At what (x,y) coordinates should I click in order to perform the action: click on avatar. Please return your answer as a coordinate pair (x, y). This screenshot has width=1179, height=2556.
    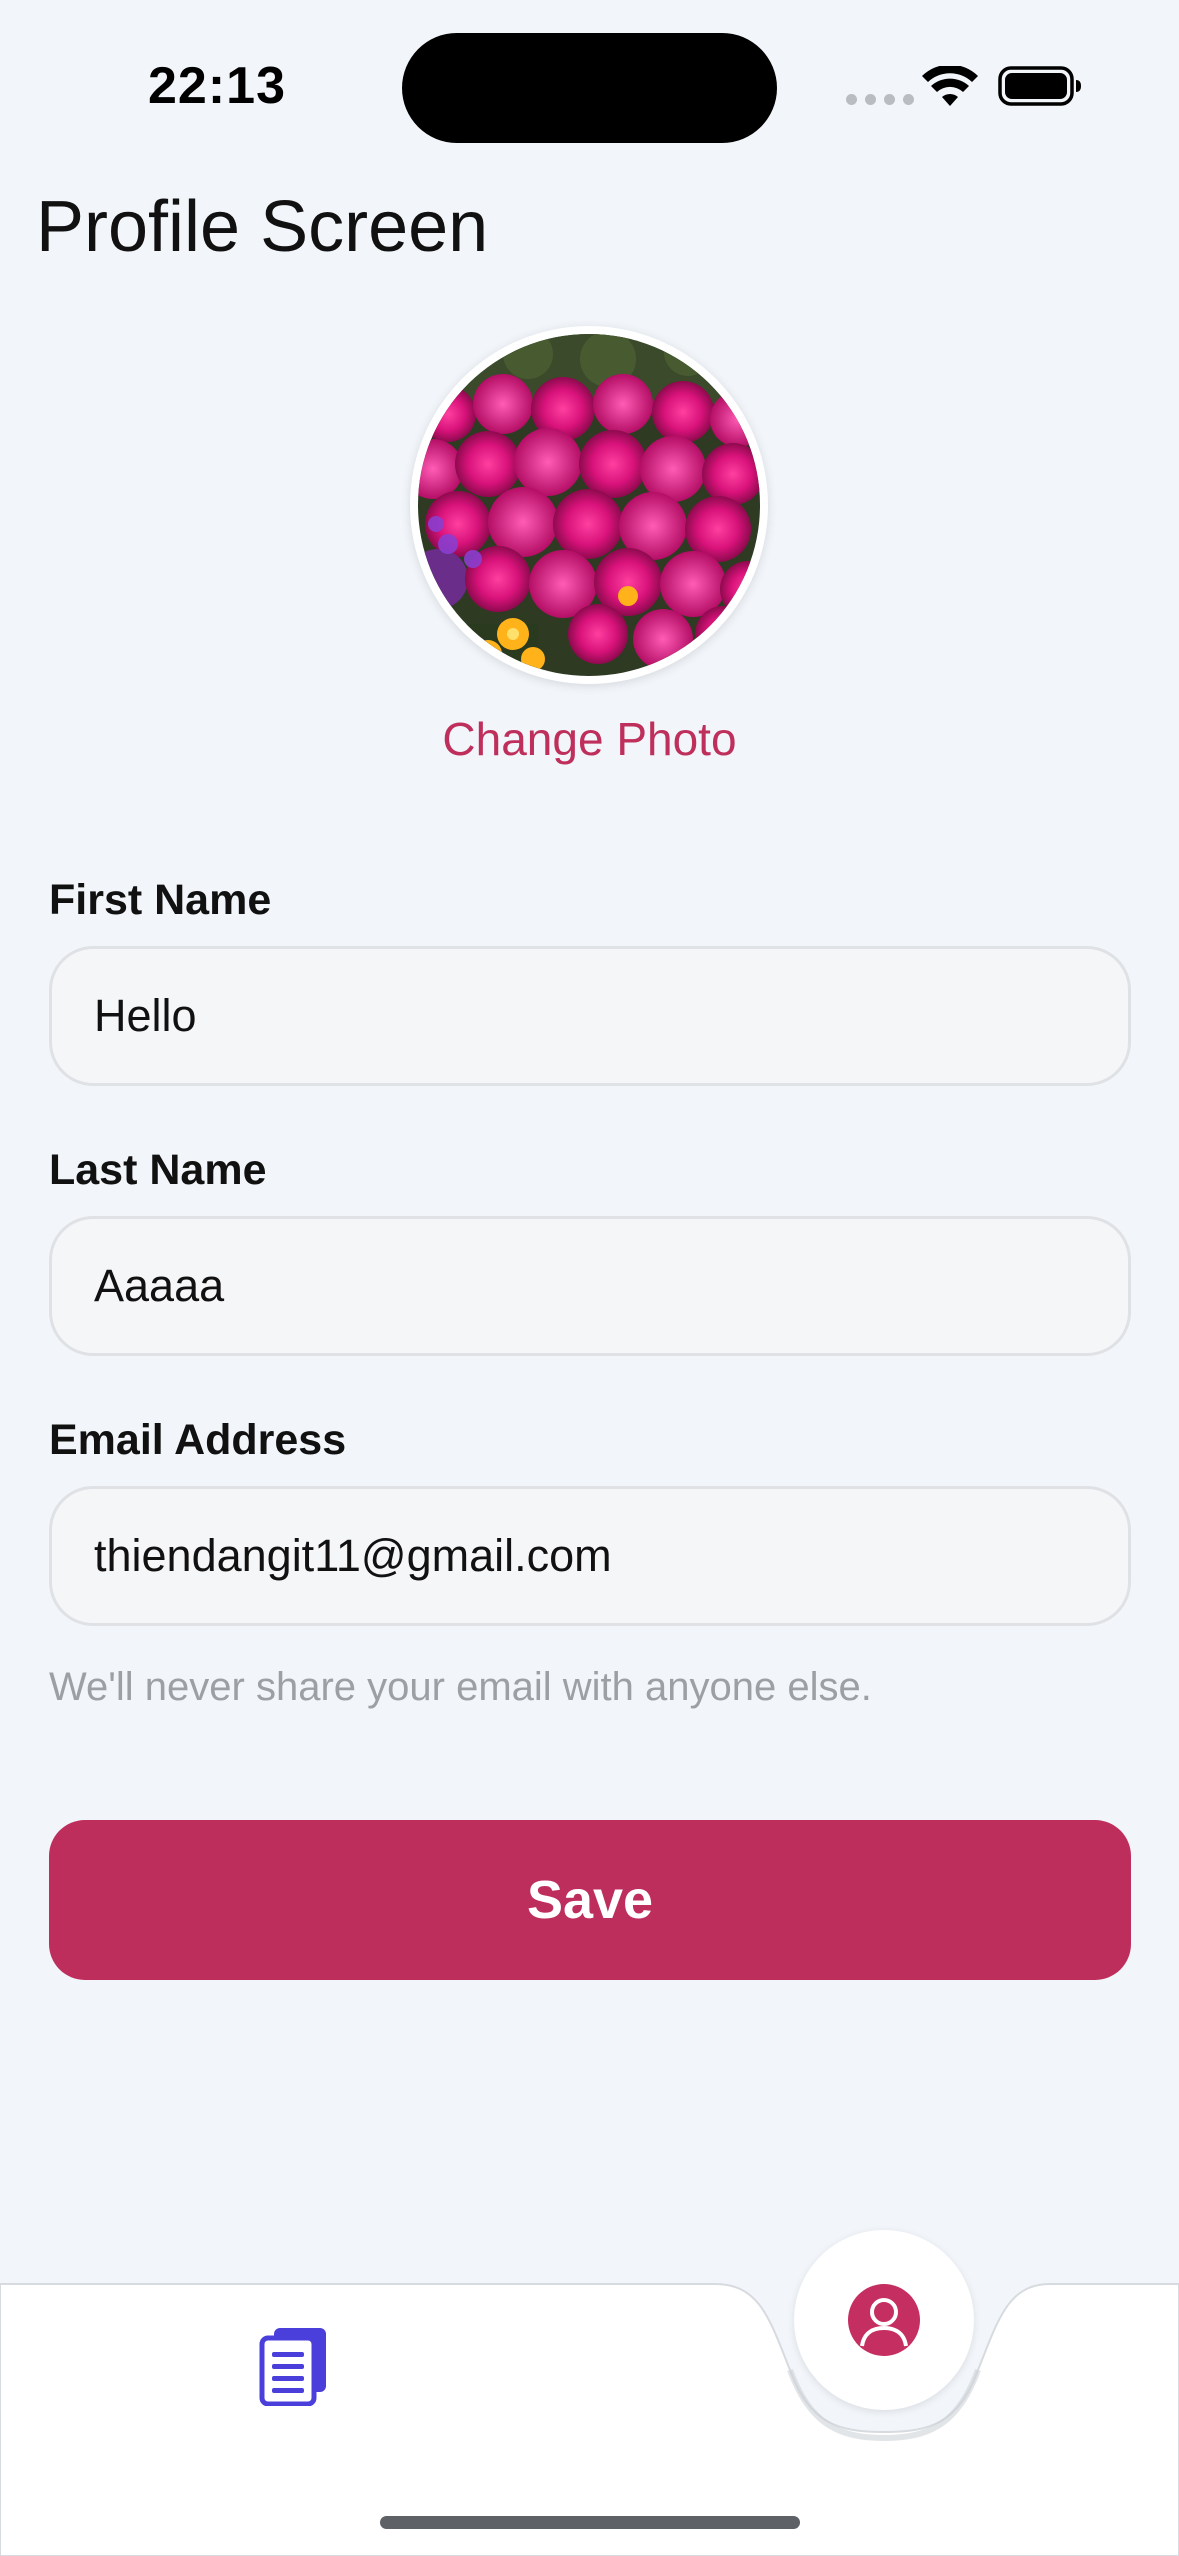
    Looking at the image, I should click on (589, 505).